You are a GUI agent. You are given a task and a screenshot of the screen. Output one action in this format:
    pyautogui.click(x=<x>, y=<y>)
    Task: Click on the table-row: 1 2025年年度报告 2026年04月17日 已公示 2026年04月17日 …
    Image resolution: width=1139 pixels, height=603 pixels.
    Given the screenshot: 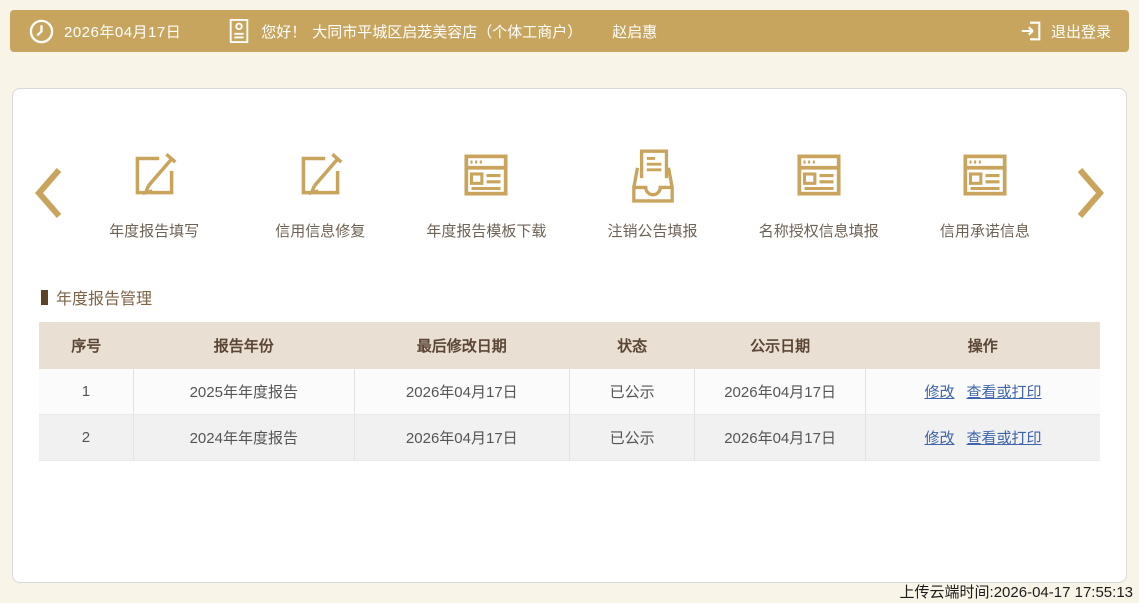 What is the action you would take?
    pyautogui.click(x=569, y=392)
    